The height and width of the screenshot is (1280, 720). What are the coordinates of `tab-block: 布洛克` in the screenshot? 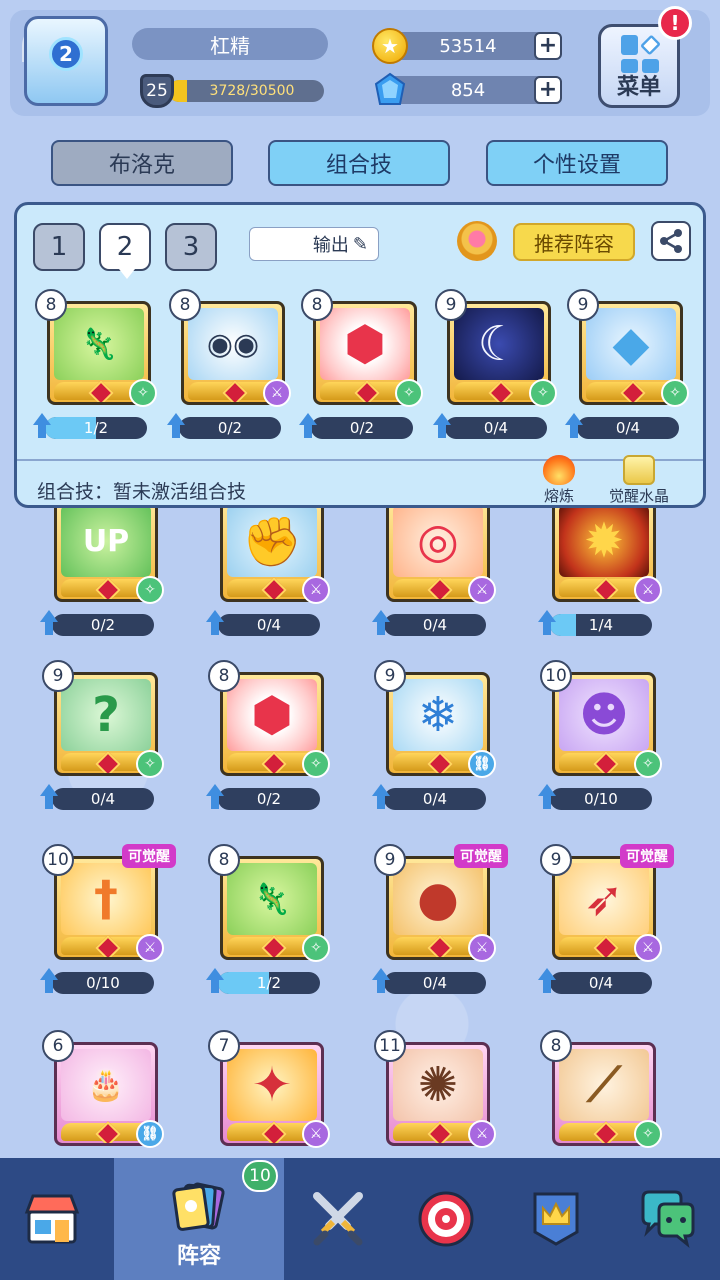 It's located at (142, 163).